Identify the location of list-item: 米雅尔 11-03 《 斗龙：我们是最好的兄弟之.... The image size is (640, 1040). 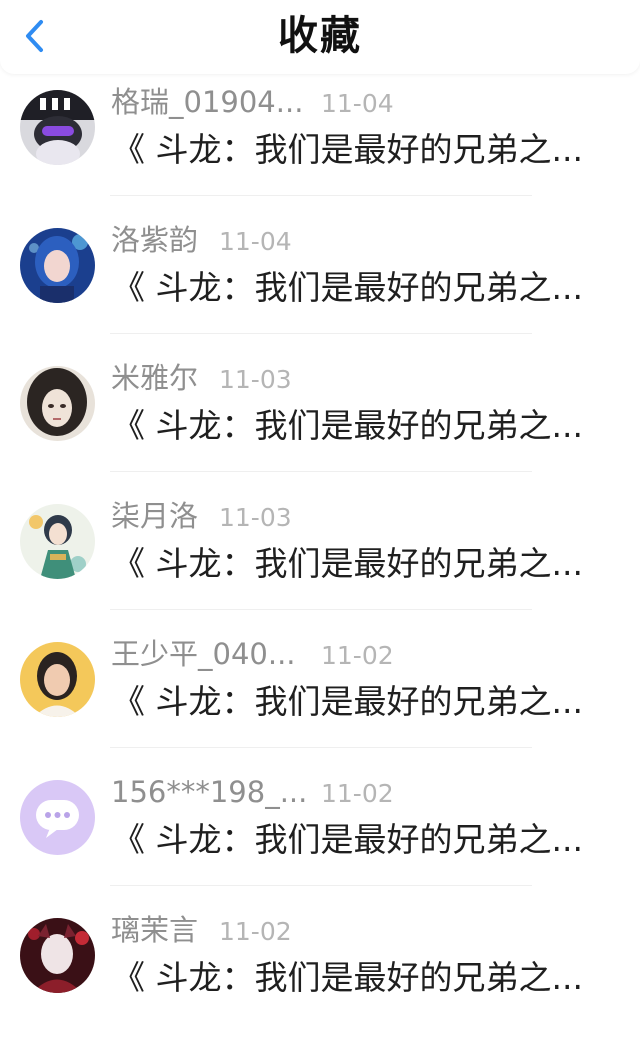
(320, 419).